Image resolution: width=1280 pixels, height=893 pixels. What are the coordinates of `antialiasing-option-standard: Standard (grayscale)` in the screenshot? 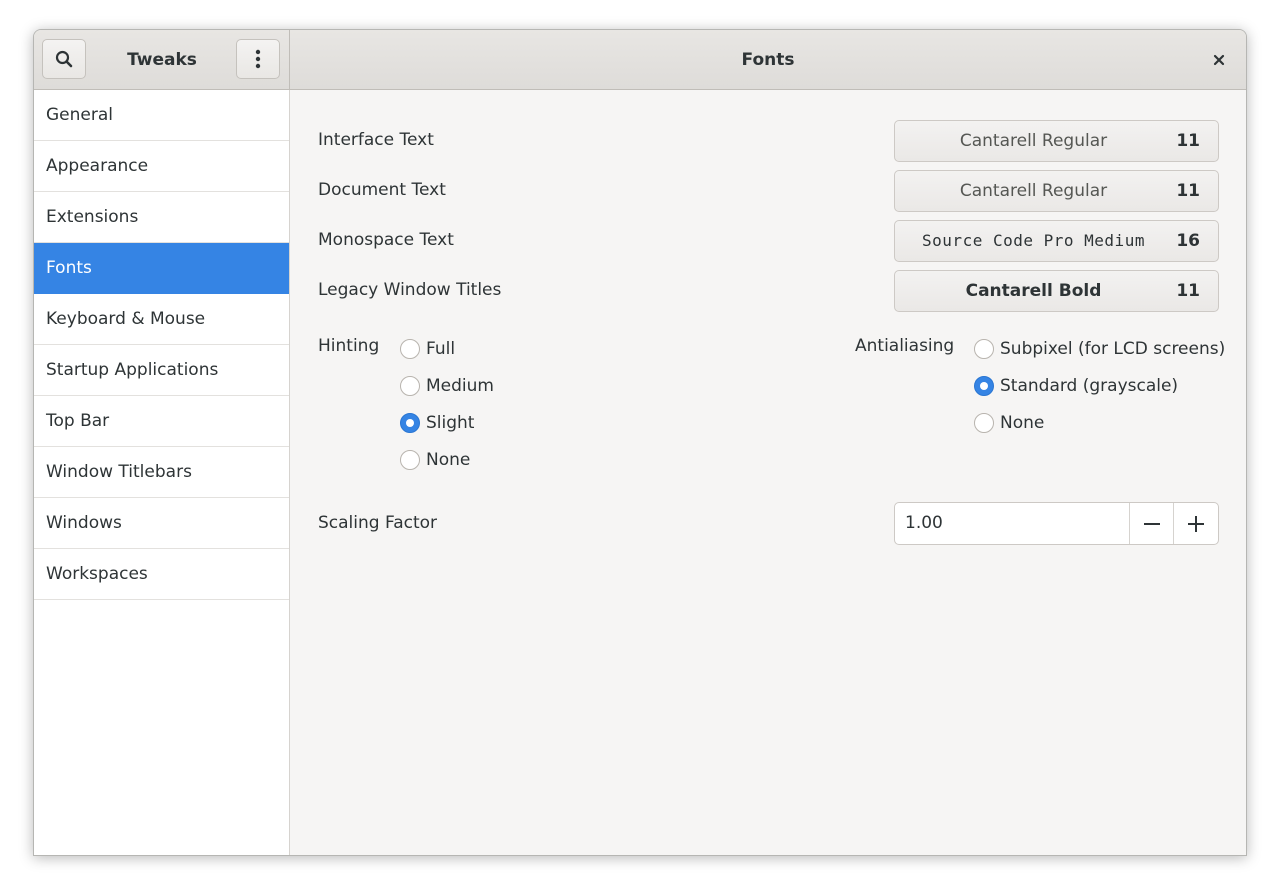 It's located at (1076, 386).